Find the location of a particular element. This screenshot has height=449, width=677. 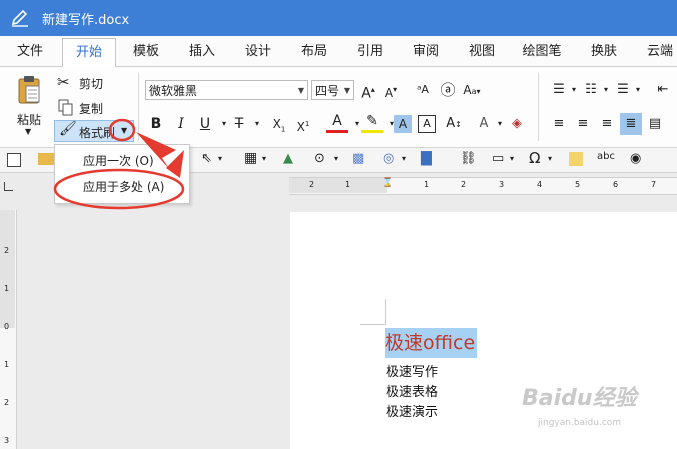

annotation-circle is located at coordinates (122, 130).